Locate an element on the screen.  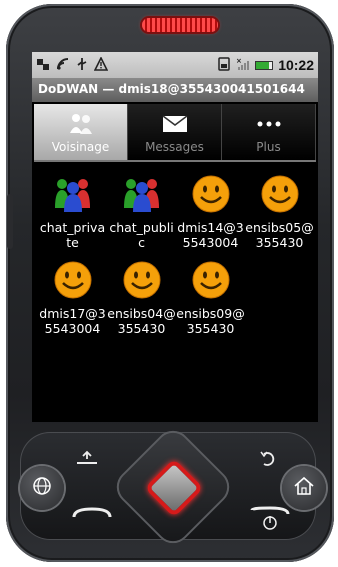
neighbor-item: ensibs09@355430 is located at coordinates (210, 297).